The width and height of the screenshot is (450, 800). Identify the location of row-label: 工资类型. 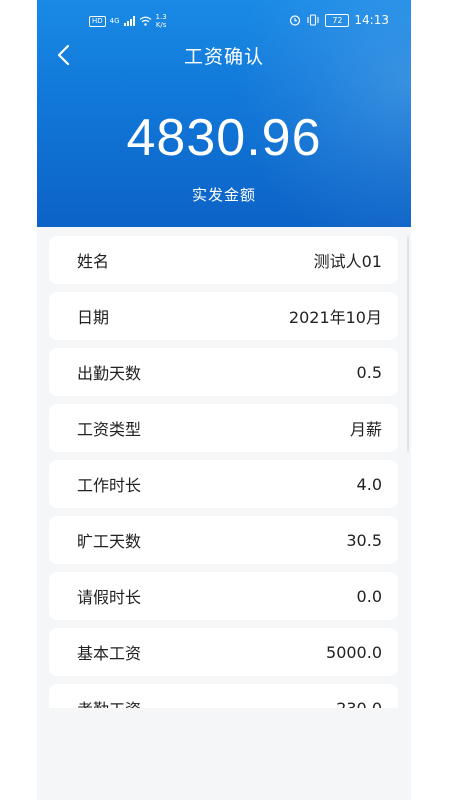
(109, 429).